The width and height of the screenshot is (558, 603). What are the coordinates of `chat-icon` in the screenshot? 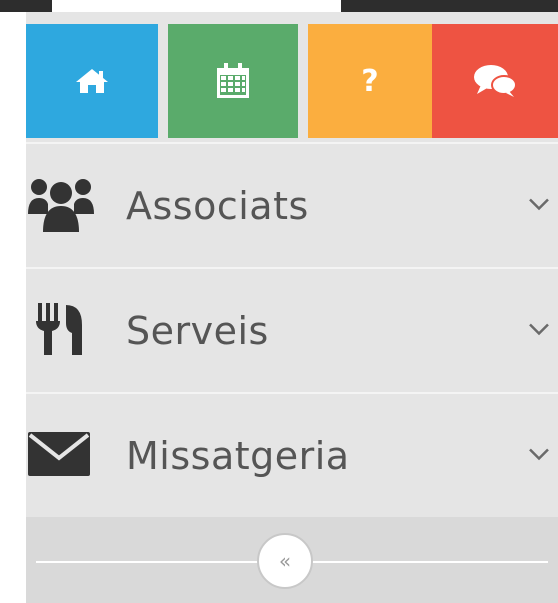 It's located at (495, 81).